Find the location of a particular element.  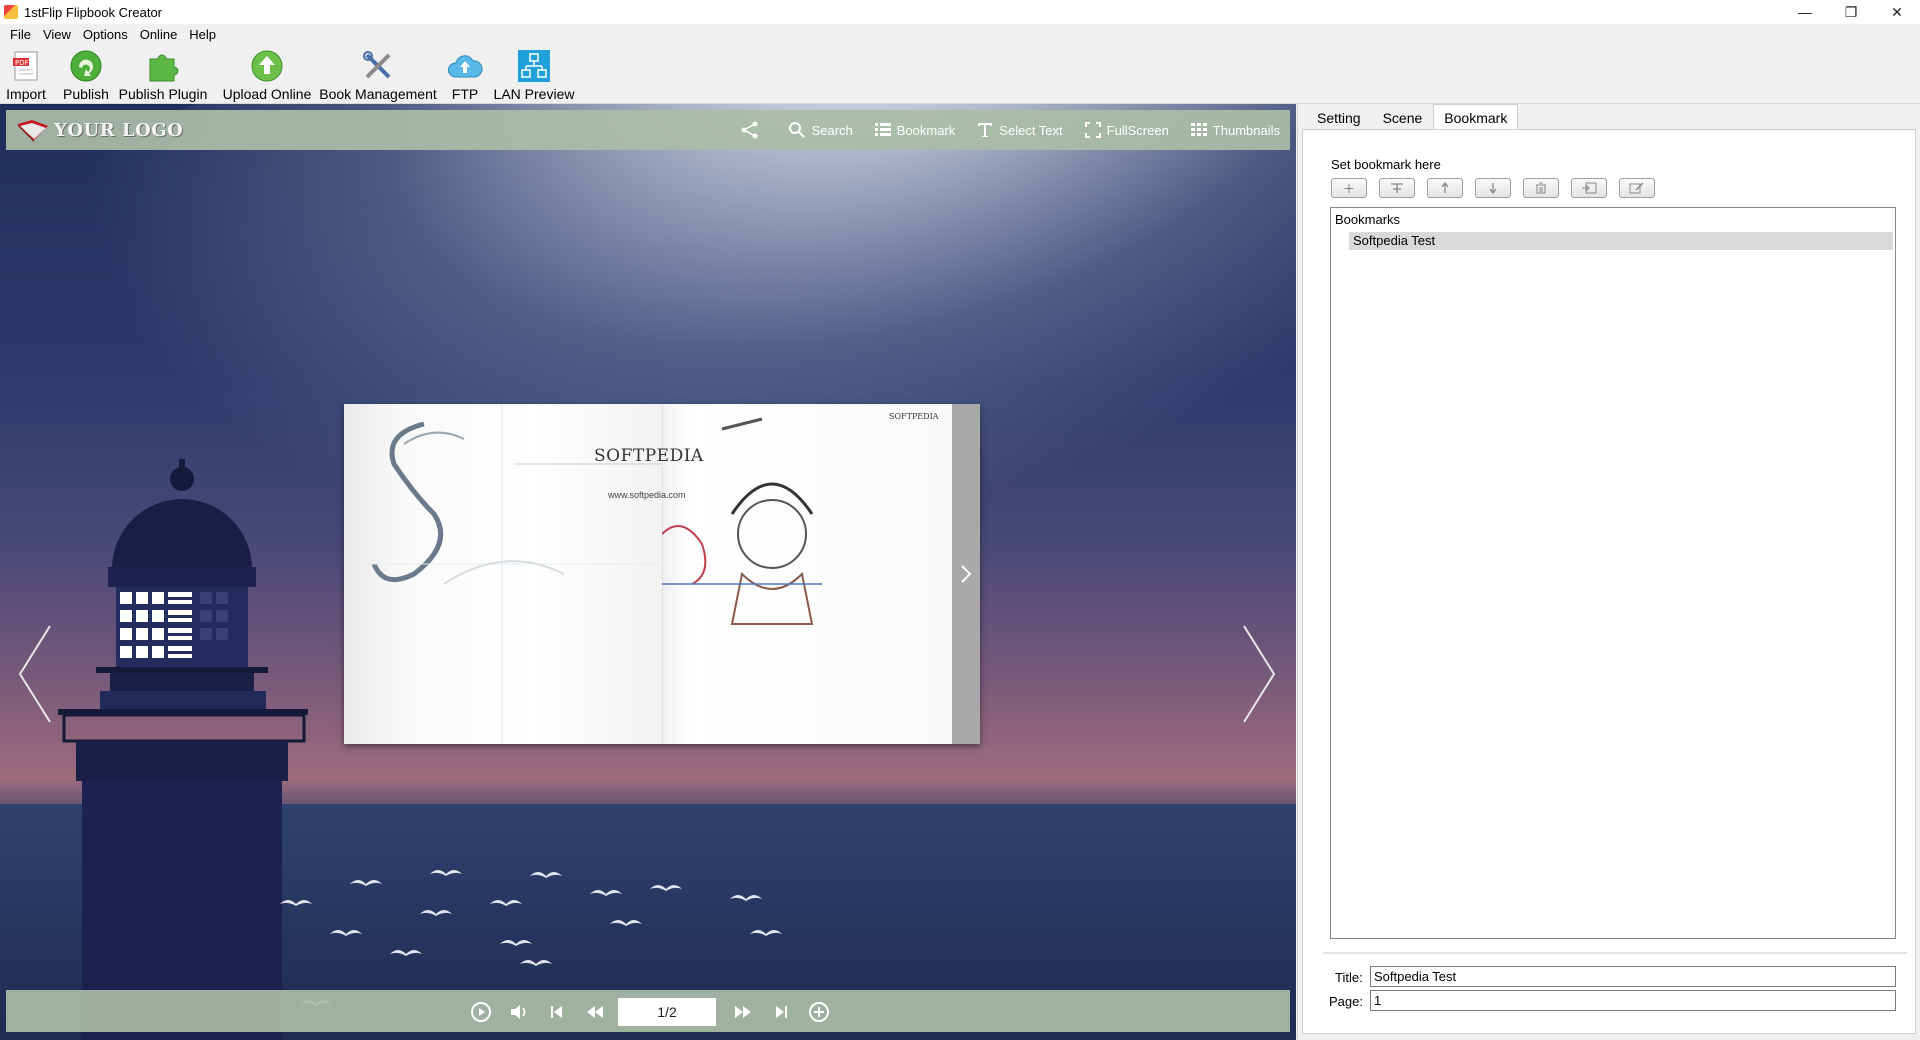

thumbnails-button: Thumbnails is located at coordinates (1235, 130).